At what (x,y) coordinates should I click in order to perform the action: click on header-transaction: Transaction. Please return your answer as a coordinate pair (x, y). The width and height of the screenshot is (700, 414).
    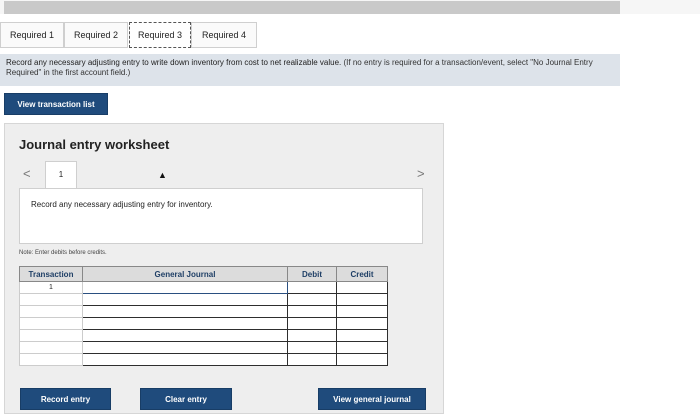
    Looking at the image, I should click on (51, 274).